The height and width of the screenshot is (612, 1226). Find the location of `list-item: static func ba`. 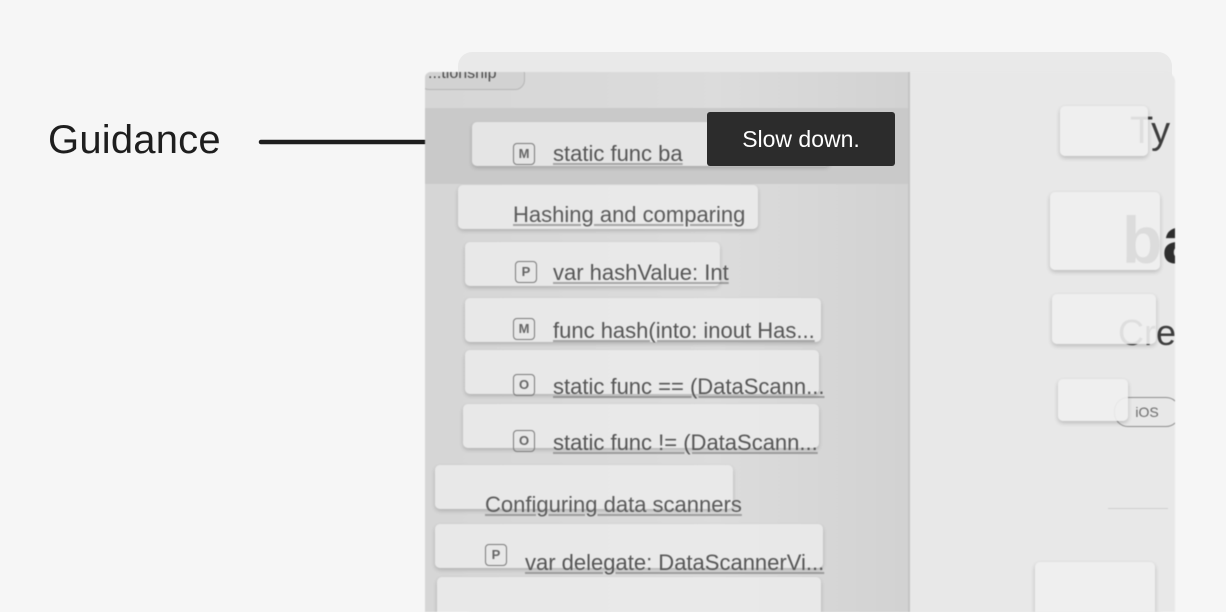

list-item: static func ba is located at coordinates (618, 154).